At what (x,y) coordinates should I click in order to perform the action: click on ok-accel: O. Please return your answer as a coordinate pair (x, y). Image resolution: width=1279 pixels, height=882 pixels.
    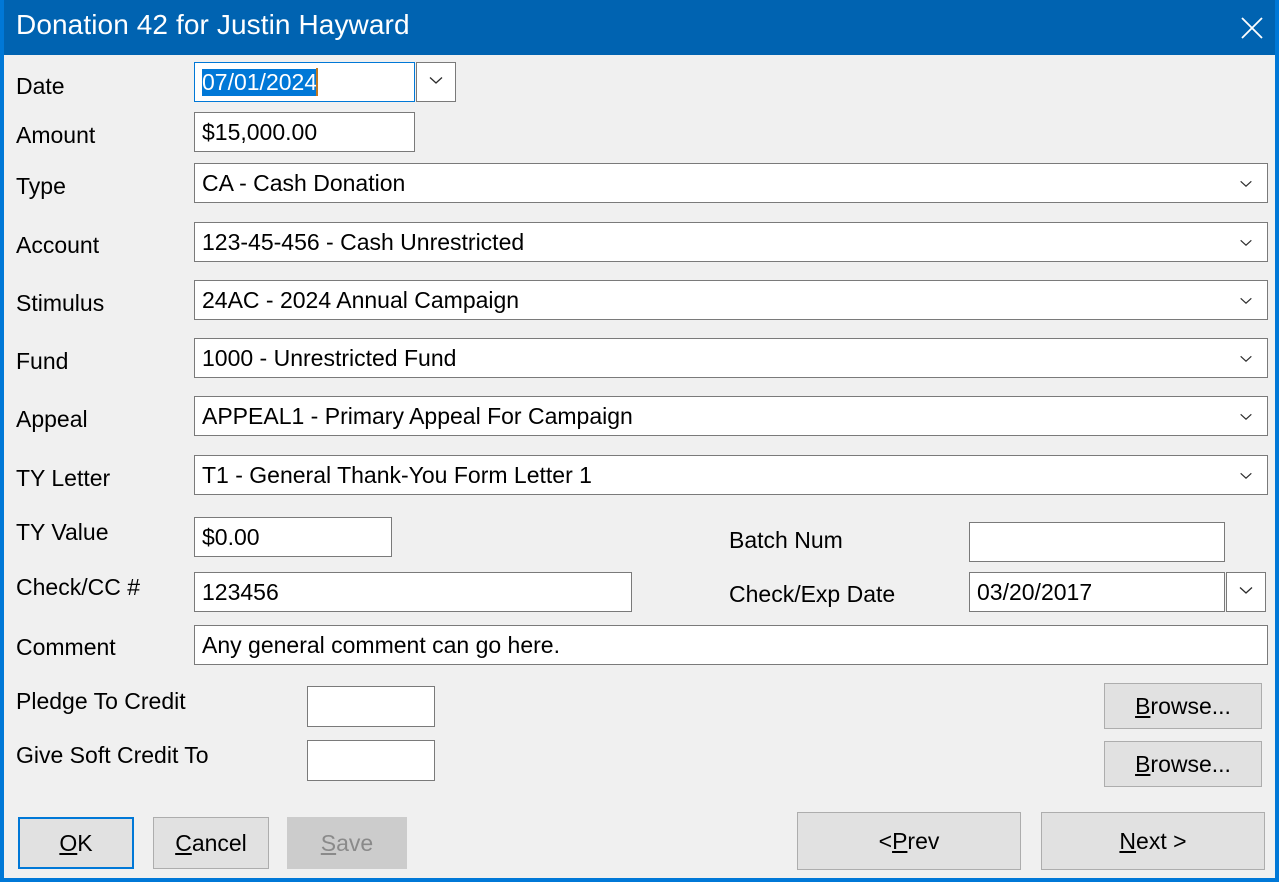
    Looking at the image, I should click on (68, 842).